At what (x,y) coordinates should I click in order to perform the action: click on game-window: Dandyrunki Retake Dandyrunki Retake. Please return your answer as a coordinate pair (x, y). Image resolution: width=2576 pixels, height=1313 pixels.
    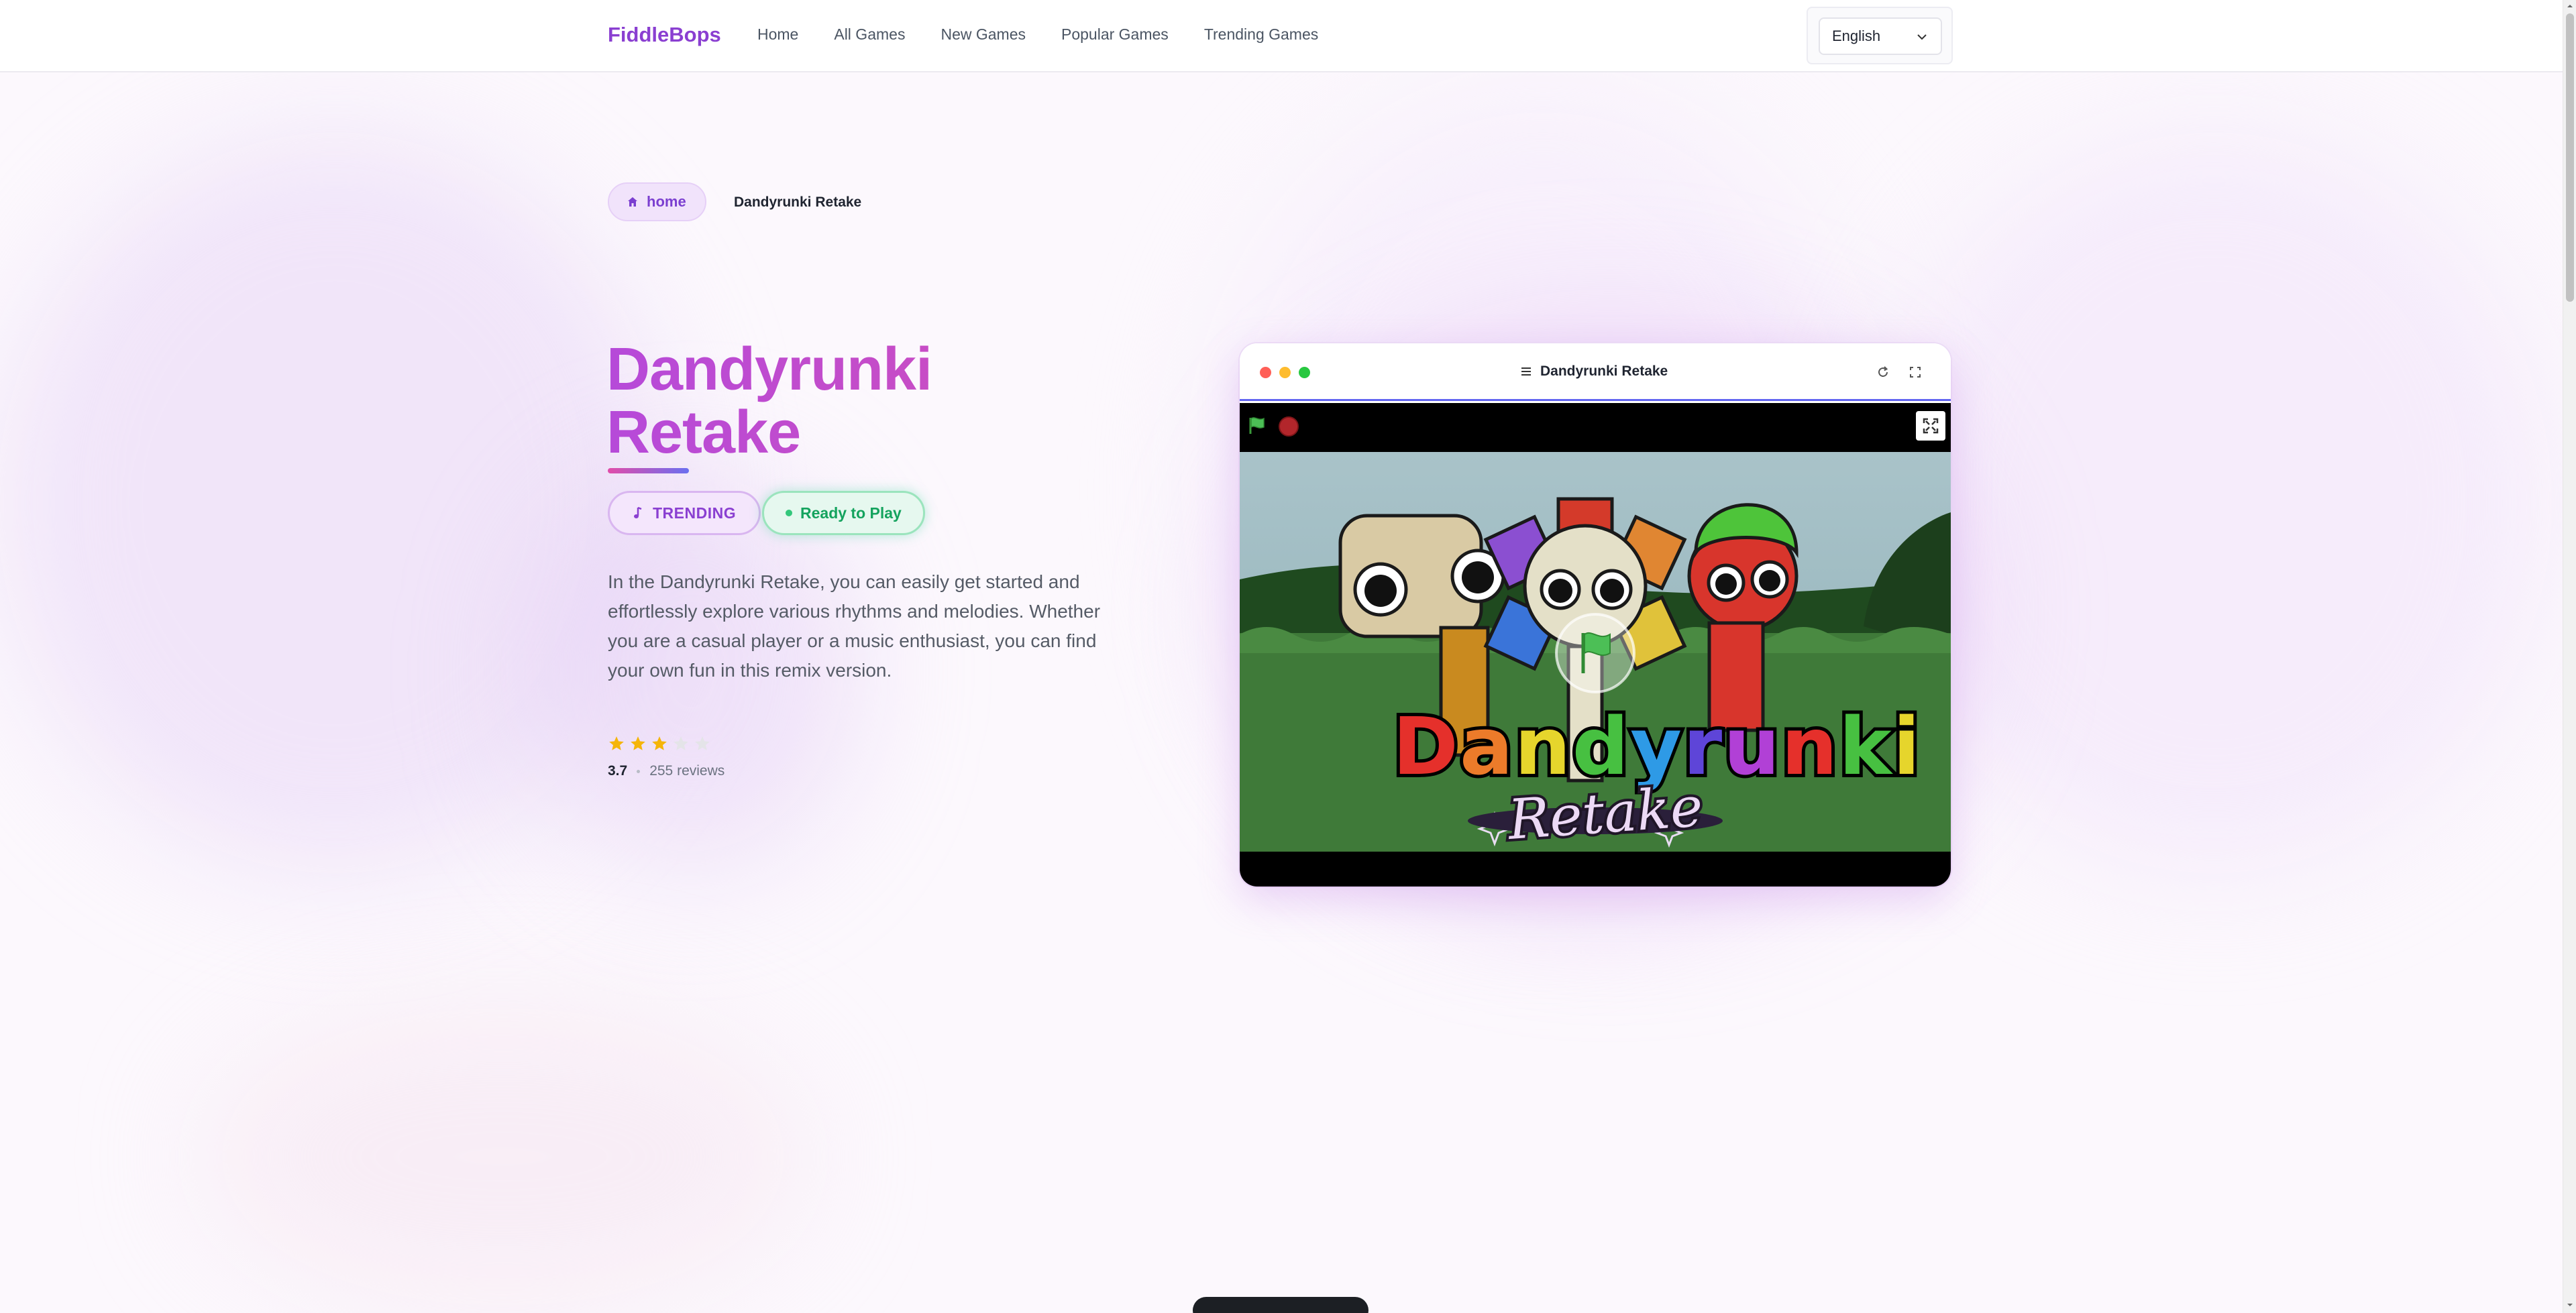
    Looking at the image, I should click on (1595, 615).